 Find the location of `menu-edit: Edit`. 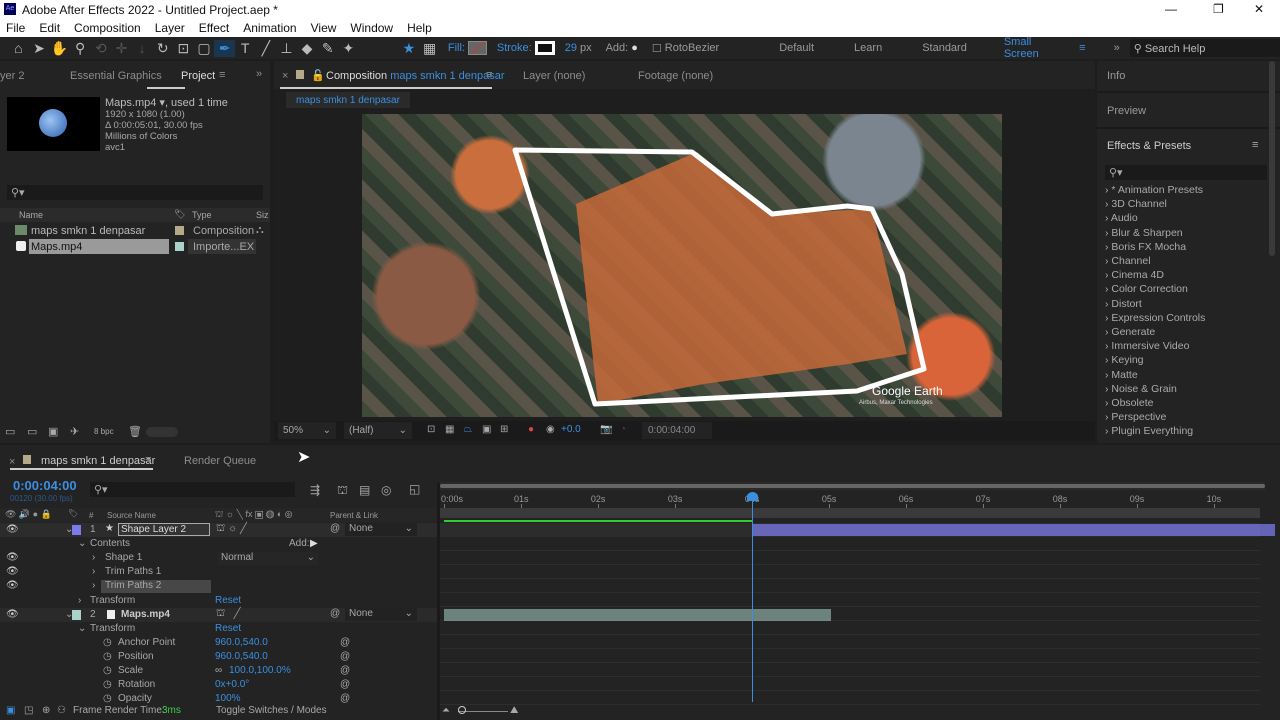

menu-edit: Edit is located at coordinates (49, 28).